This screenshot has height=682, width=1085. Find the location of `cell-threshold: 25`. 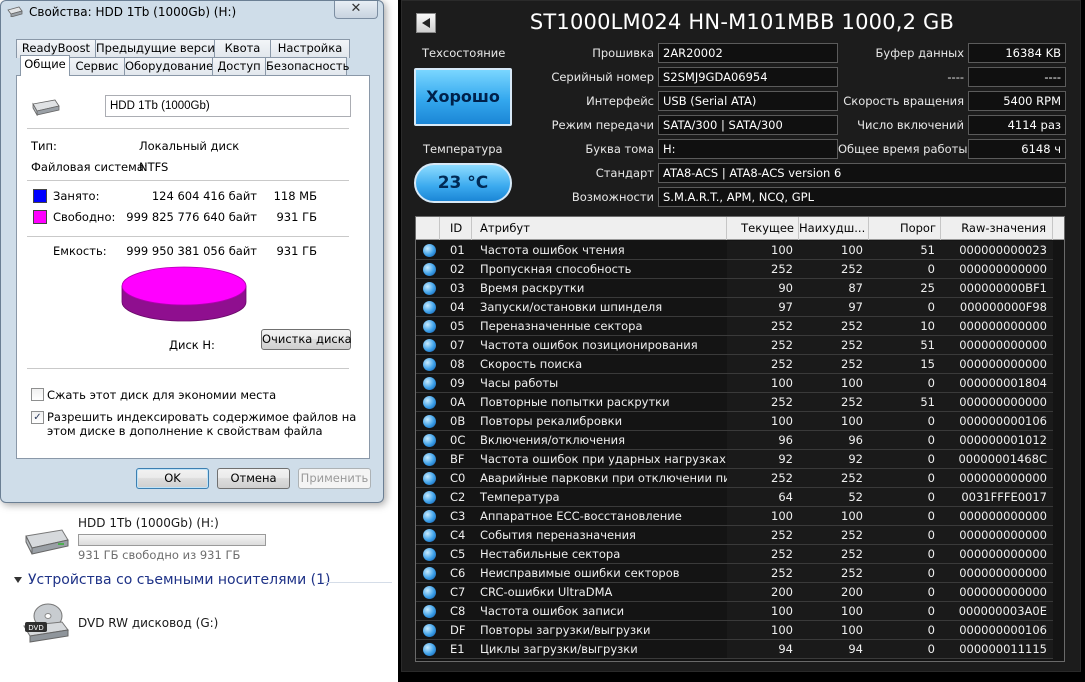

cell-threshold: 25 is located at coordinates (905, 288).